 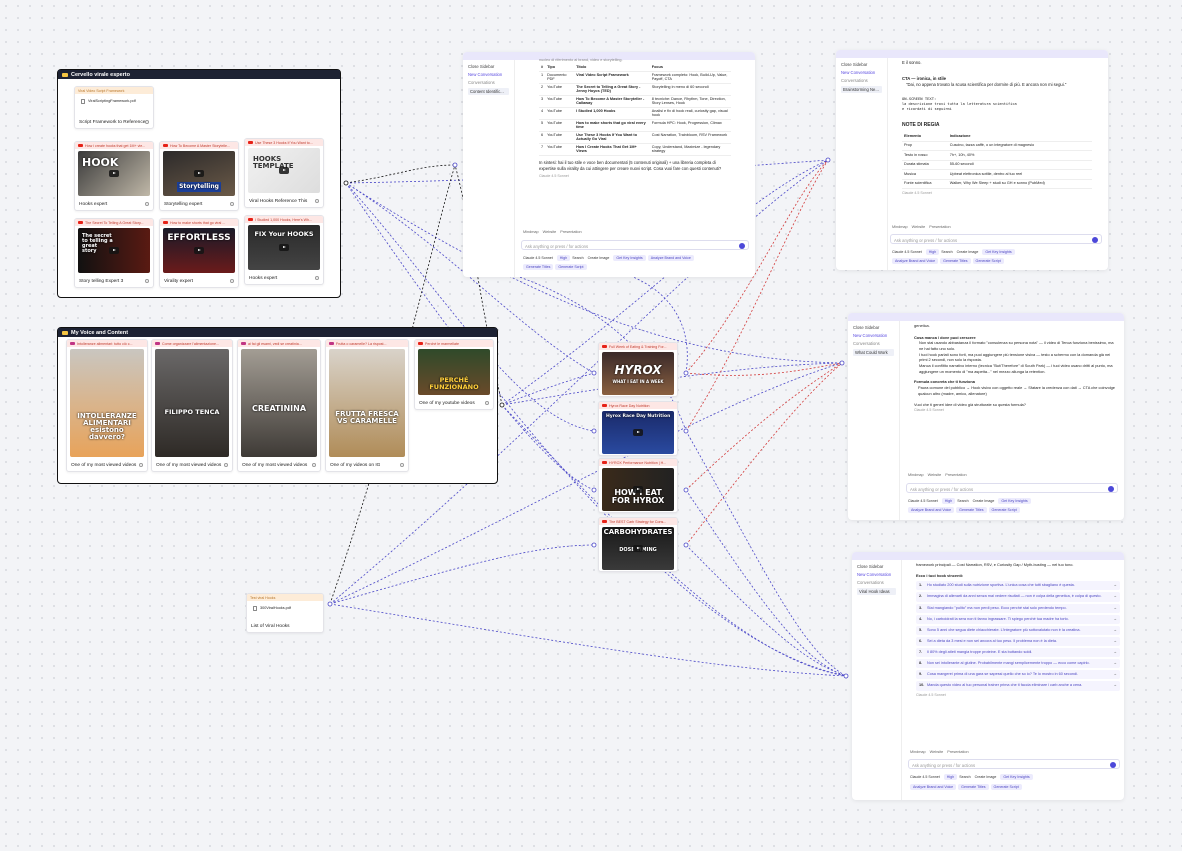 What do you see at coordinates (277, 332) in the screenshot?
I see `group-header: My Voice and Content` at bounding box center [277, 332].